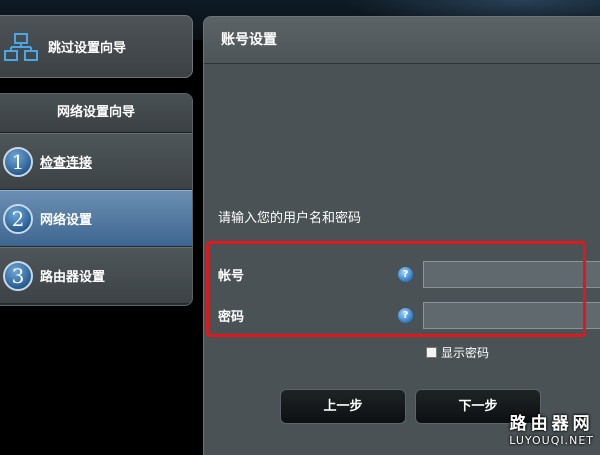 The image size is (600, 455). What do you see at coordinates (66, 220) in the screenshot?
I see `step-label-network-settings: 网络设置` at bounding box center [66, 220].